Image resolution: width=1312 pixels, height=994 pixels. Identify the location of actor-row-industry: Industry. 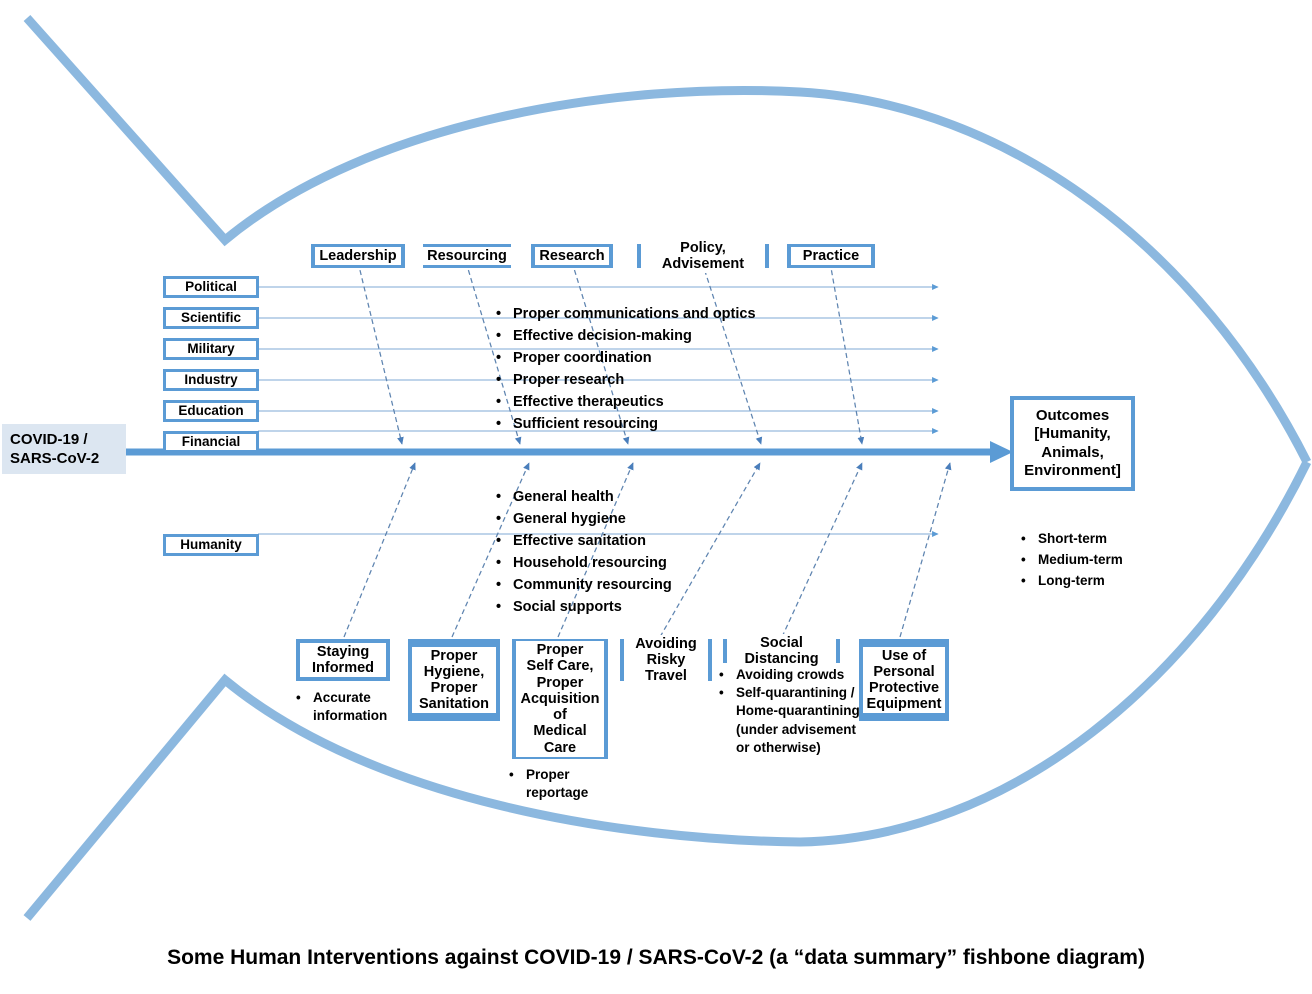
(211, 380).